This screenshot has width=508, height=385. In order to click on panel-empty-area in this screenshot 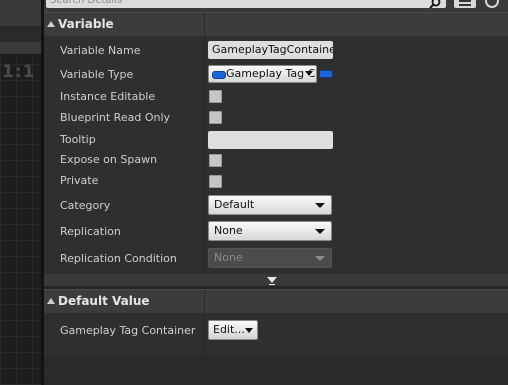, I will do `click(276, 370)`.